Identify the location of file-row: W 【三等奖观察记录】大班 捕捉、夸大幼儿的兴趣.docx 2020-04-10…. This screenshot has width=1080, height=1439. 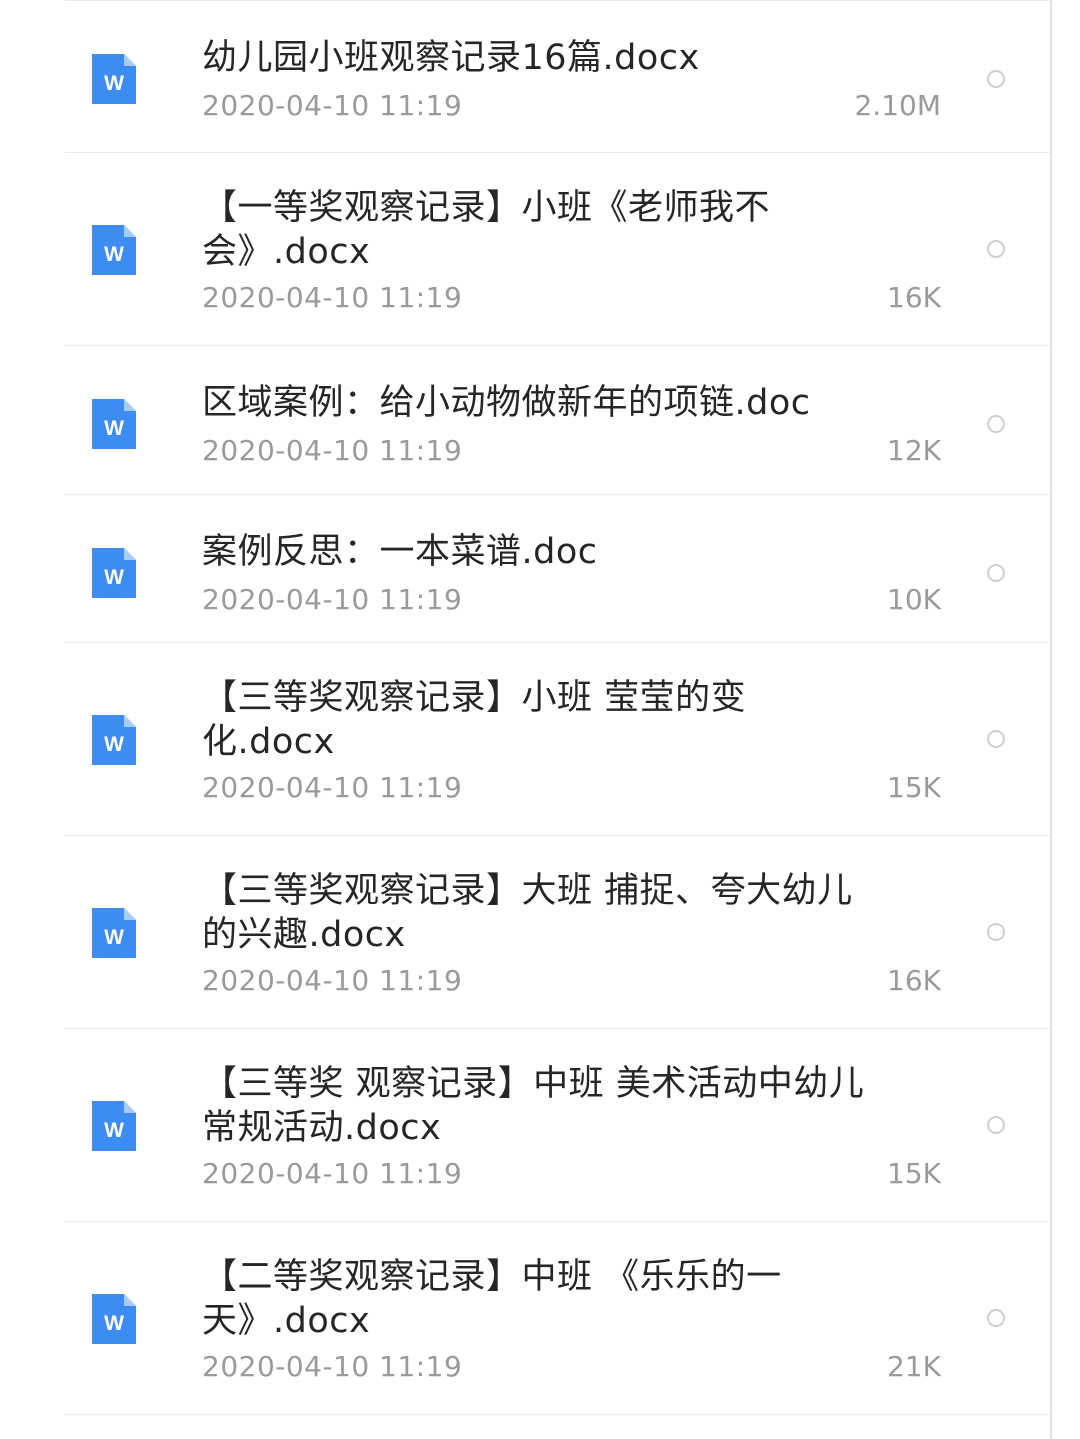
(557, 932).